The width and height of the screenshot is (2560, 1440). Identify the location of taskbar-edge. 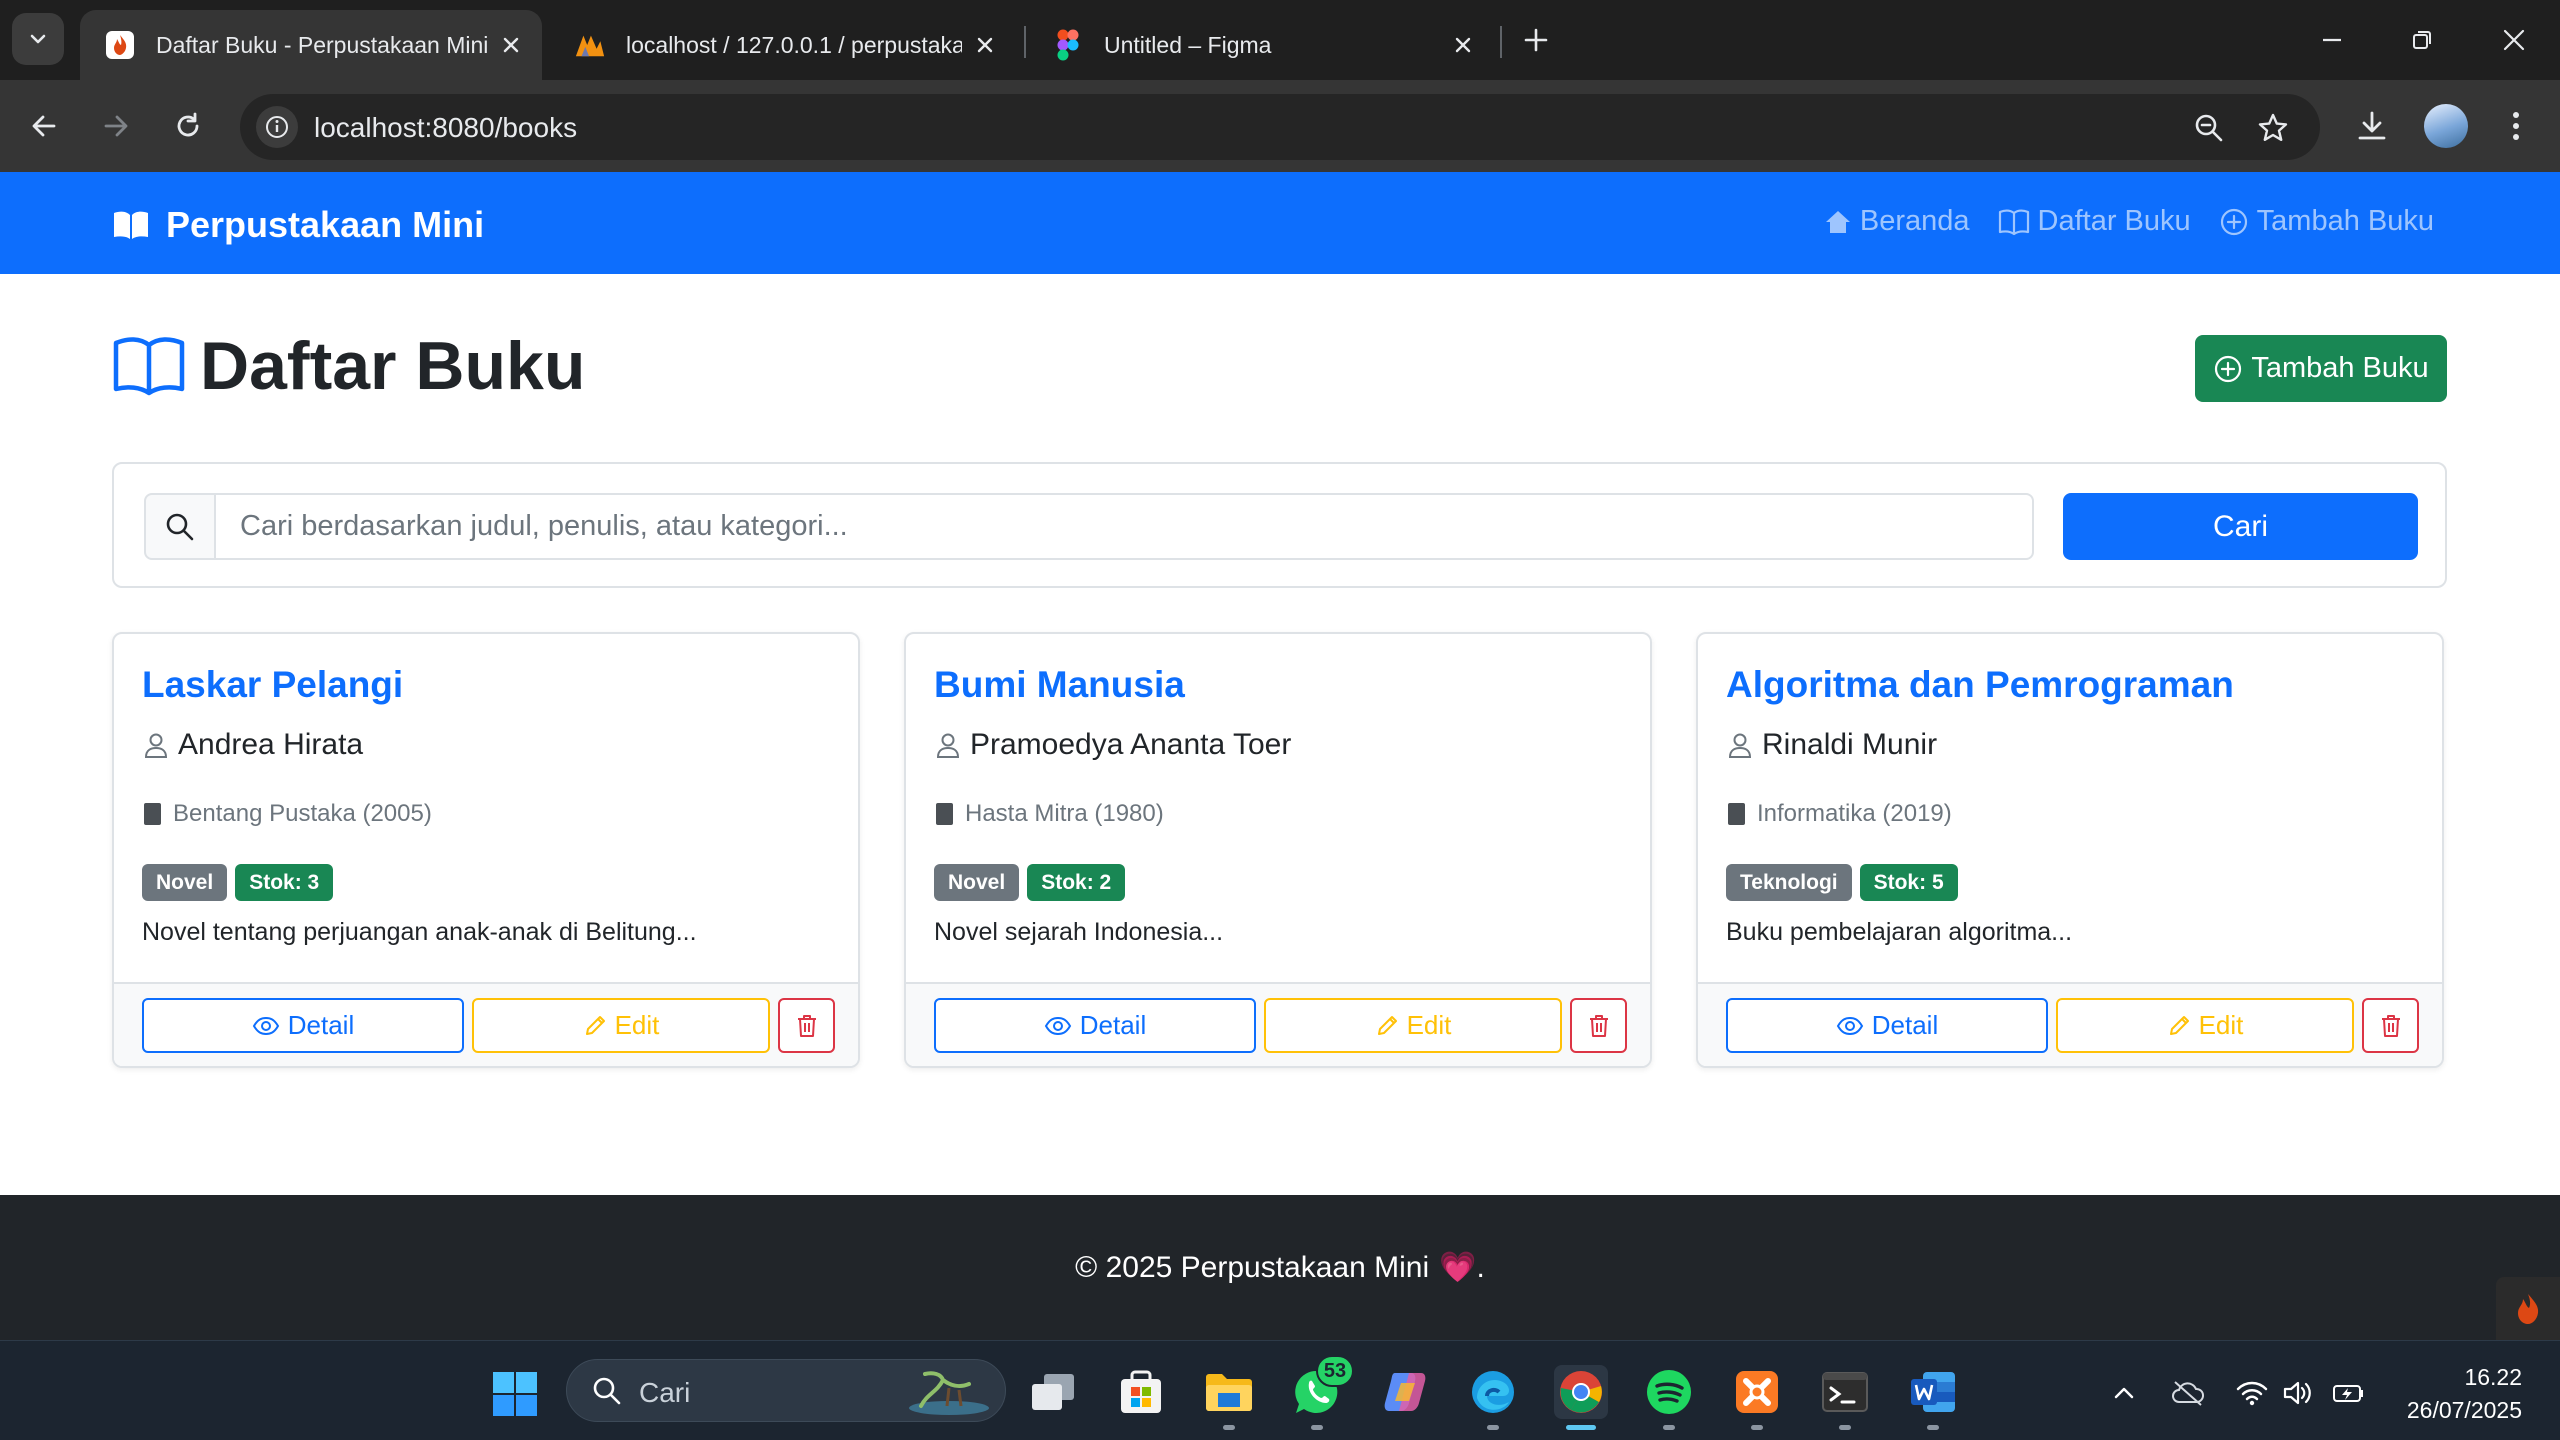
(1493, 1392).